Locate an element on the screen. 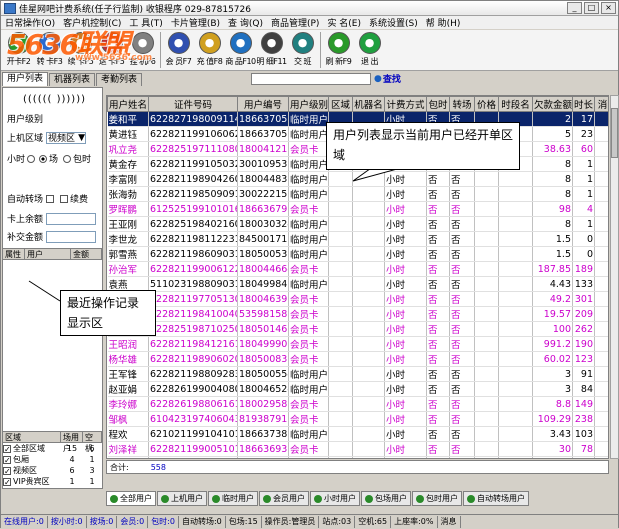 The width and height of the screenshot is (619, 529). bottom-tab-3: 会员用户 is located at coordinates (284, 498).